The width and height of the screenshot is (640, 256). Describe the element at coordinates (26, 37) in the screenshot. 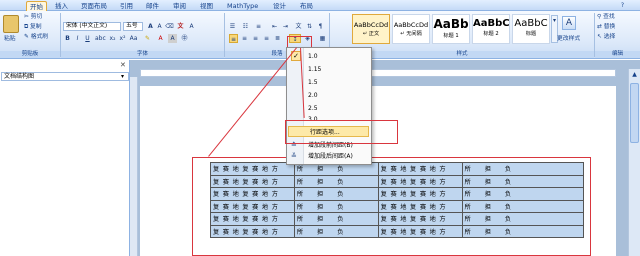

I see `brush-icon: ✎` at that location.